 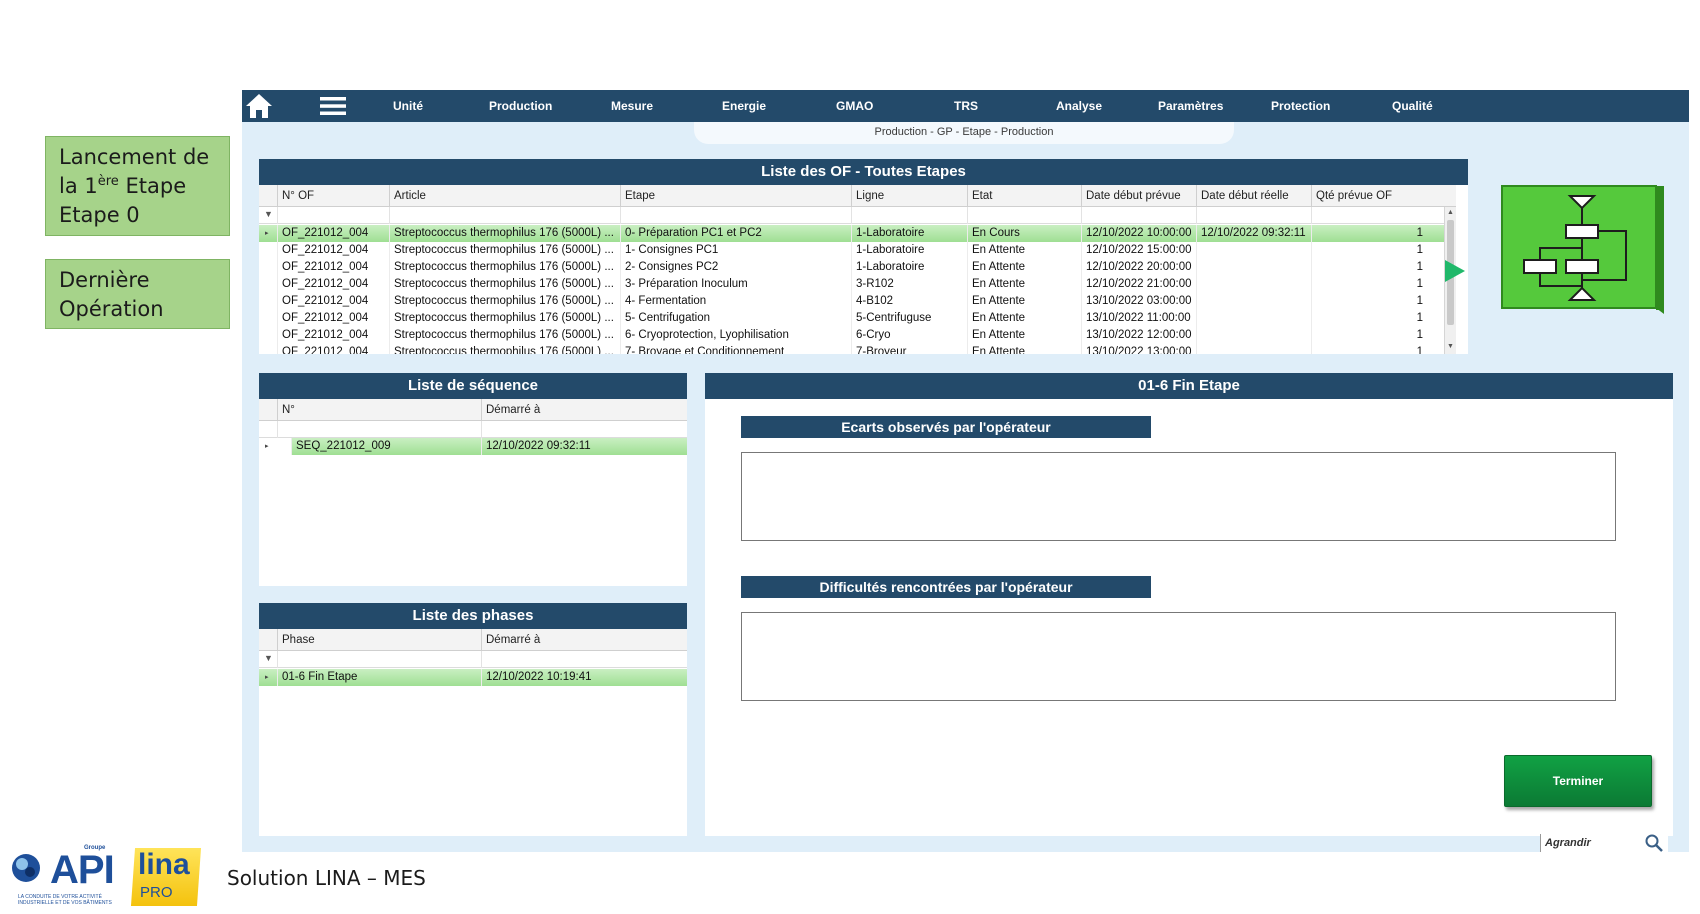 I want to click on nav-production: Production, so click(x=520, y=106).